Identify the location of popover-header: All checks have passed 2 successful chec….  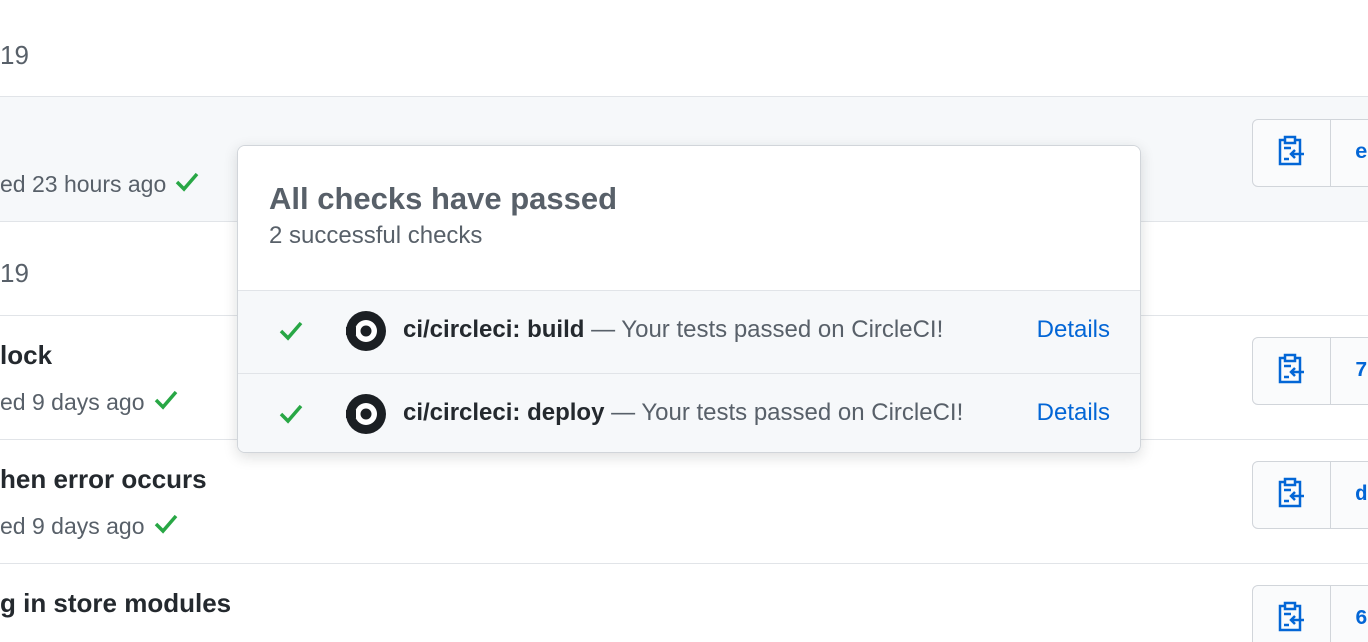
(689, 218).